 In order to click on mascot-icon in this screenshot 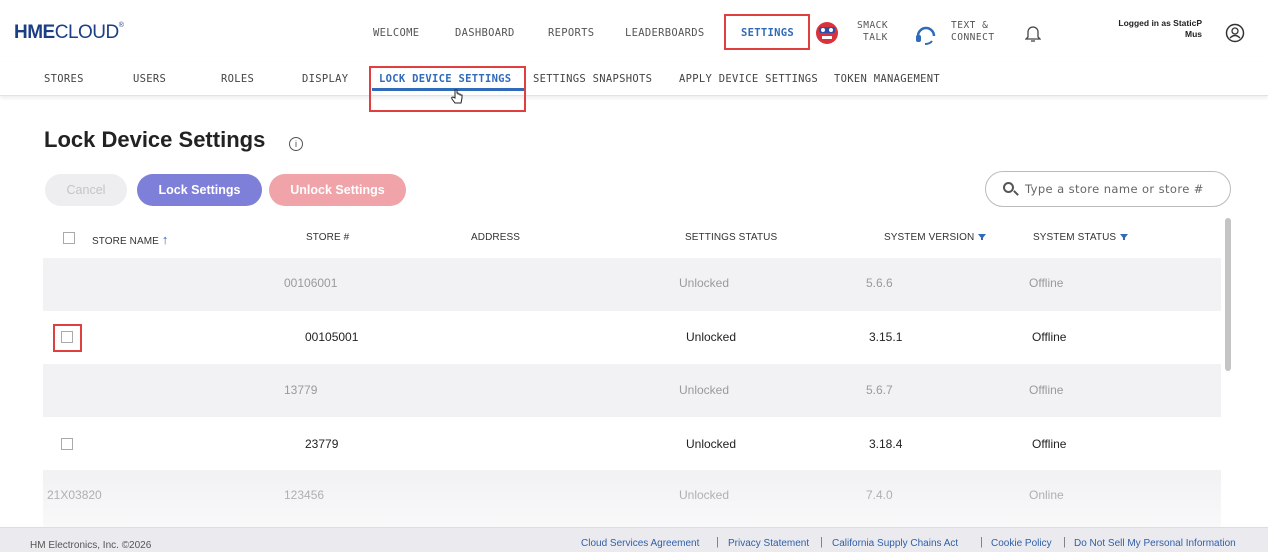, I will do `click(827, 32)`.